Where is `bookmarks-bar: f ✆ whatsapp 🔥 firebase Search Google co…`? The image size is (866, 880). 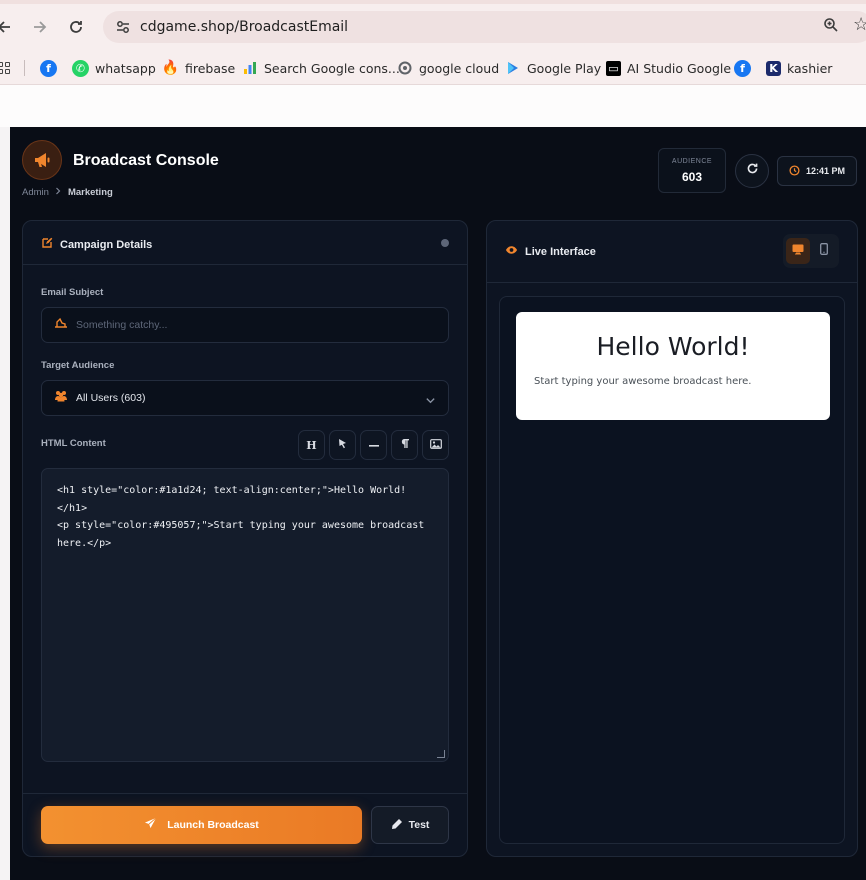 bookmarks-bar: f ✆ whatsapp 🔥 firebase Search Google co… is located at coordinates (433, 68).